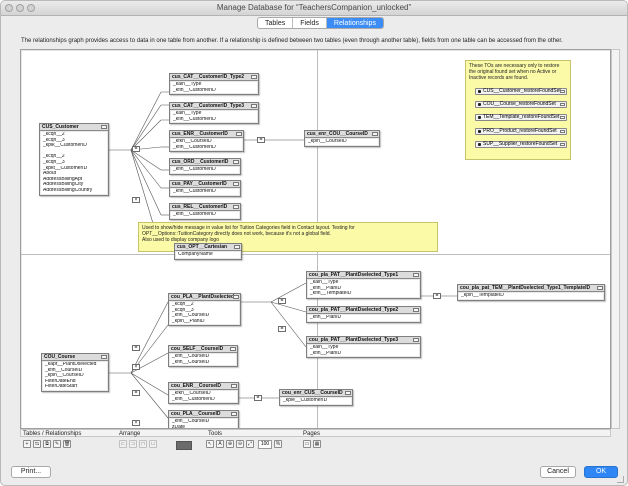 This screenshot has height=486, width=628. What do you see at coordinates (363, 340) in the screenshot?
I see `table-occurrence-header: cou_pla_PAT__PlantDselected_Type3` at bounding box center [363, 340].